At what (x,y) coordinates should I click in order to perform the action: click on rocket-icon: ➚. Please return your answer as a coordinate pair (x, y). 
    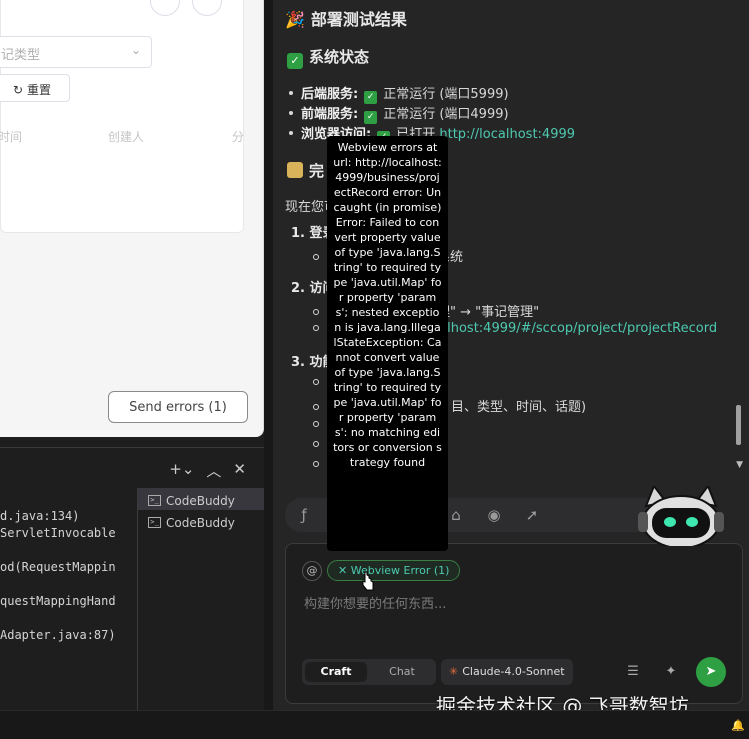
    Looking at the image, I should click on (532, 515).